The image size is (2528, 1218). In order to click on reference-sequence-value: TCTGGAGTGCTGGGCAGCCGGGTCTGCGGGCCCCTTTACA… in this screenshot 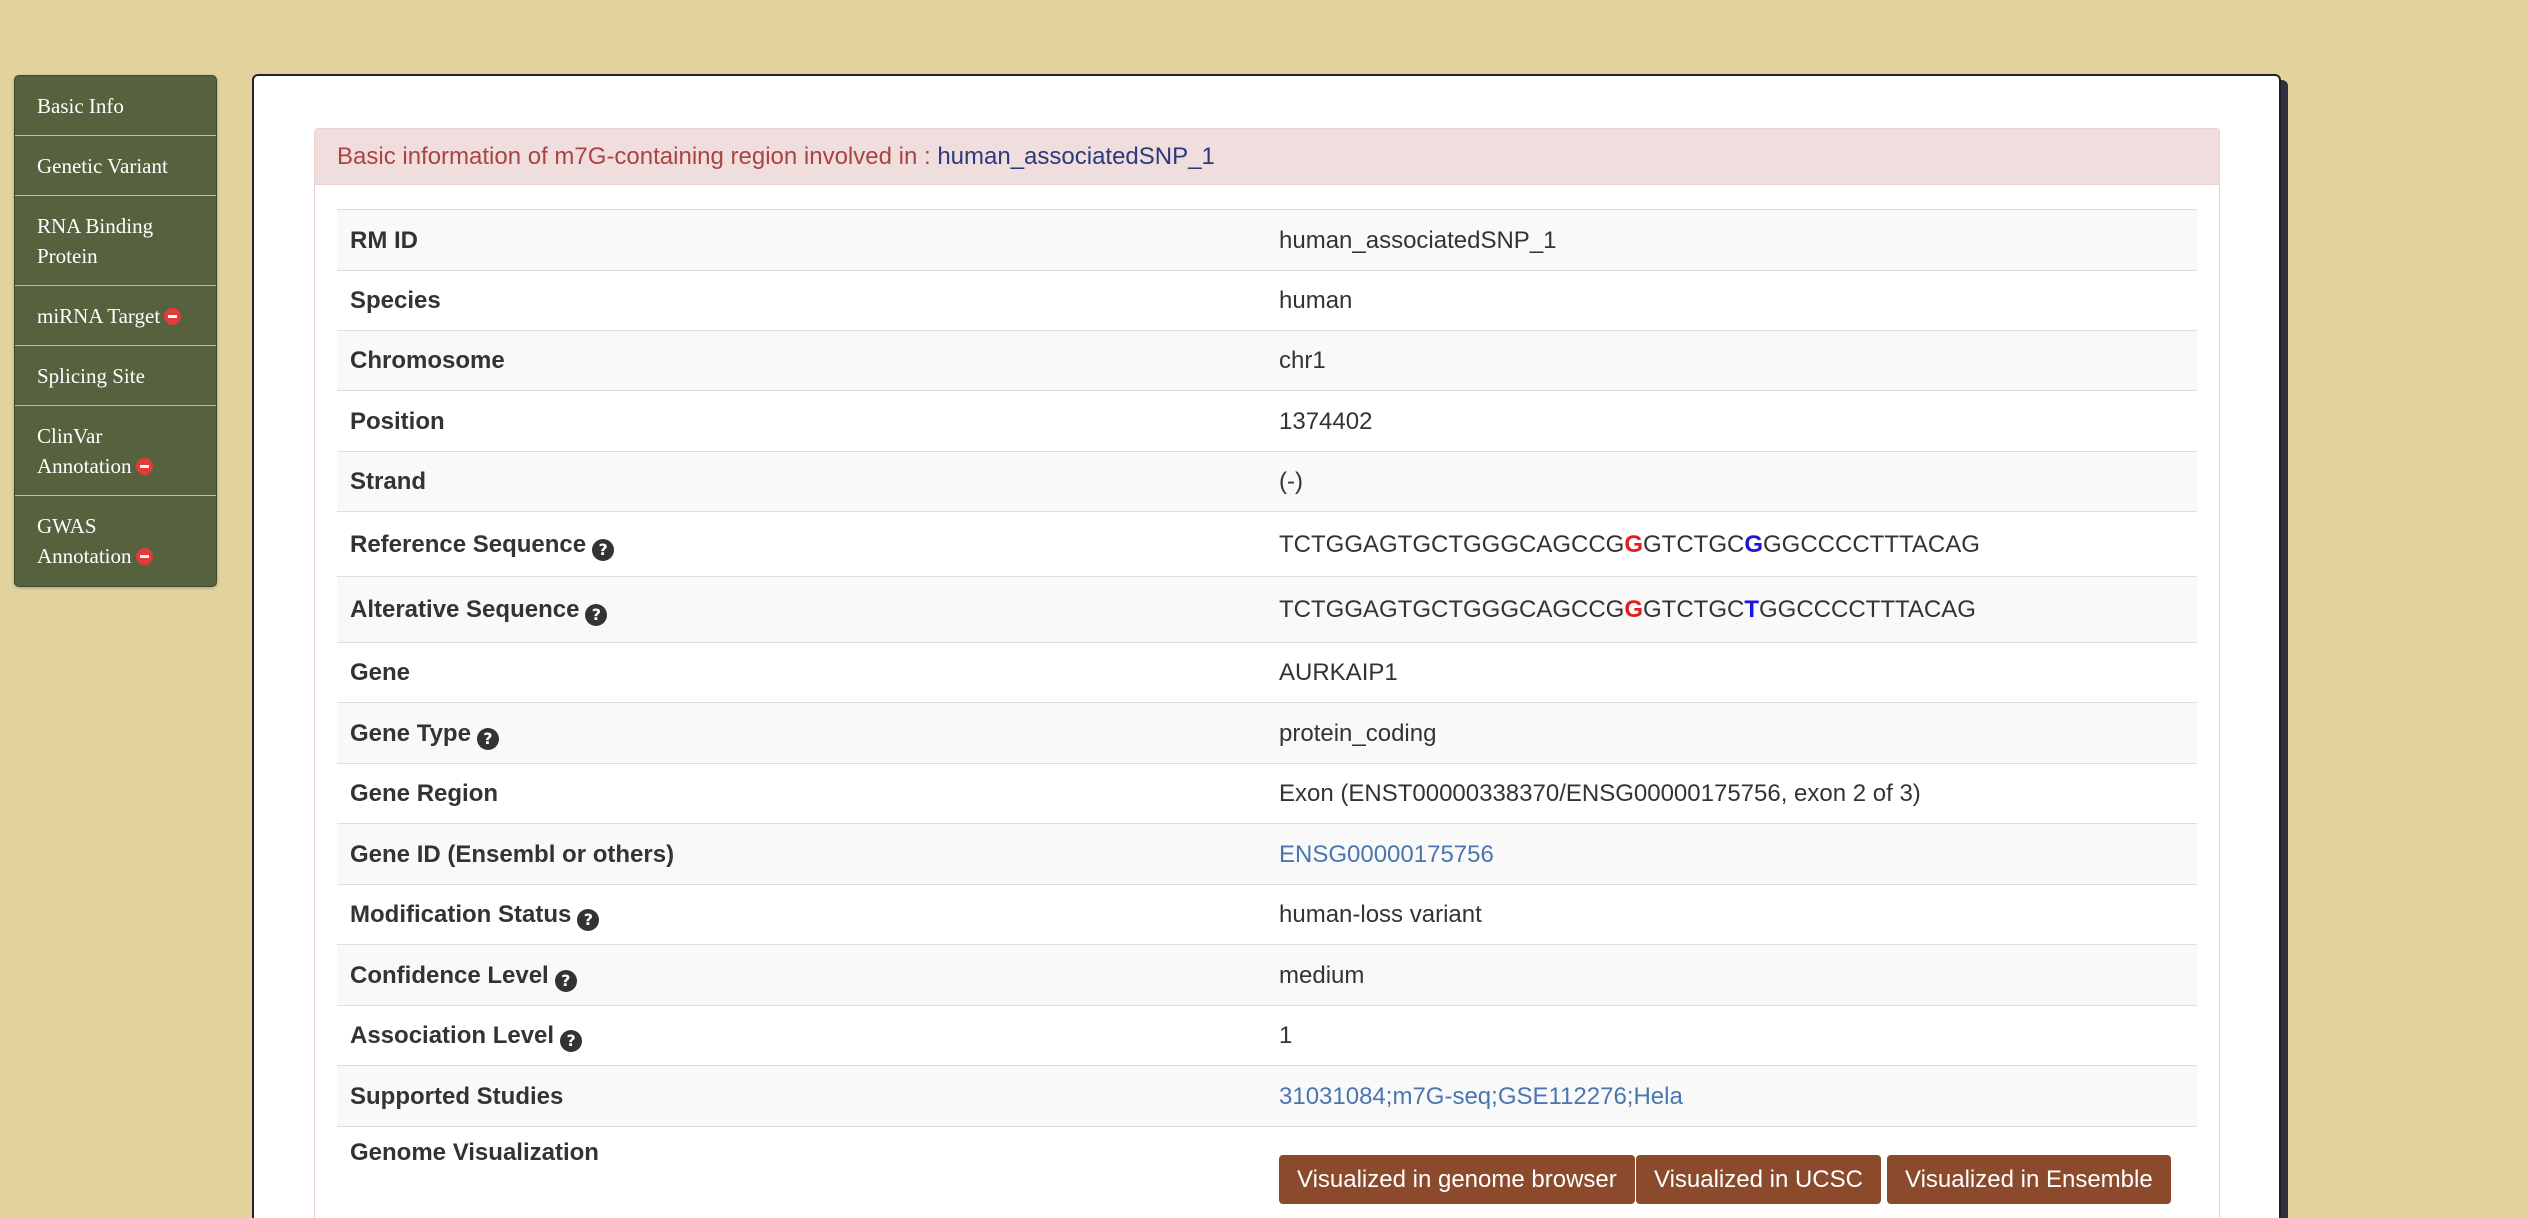, I will do `click(1629, 544)`.